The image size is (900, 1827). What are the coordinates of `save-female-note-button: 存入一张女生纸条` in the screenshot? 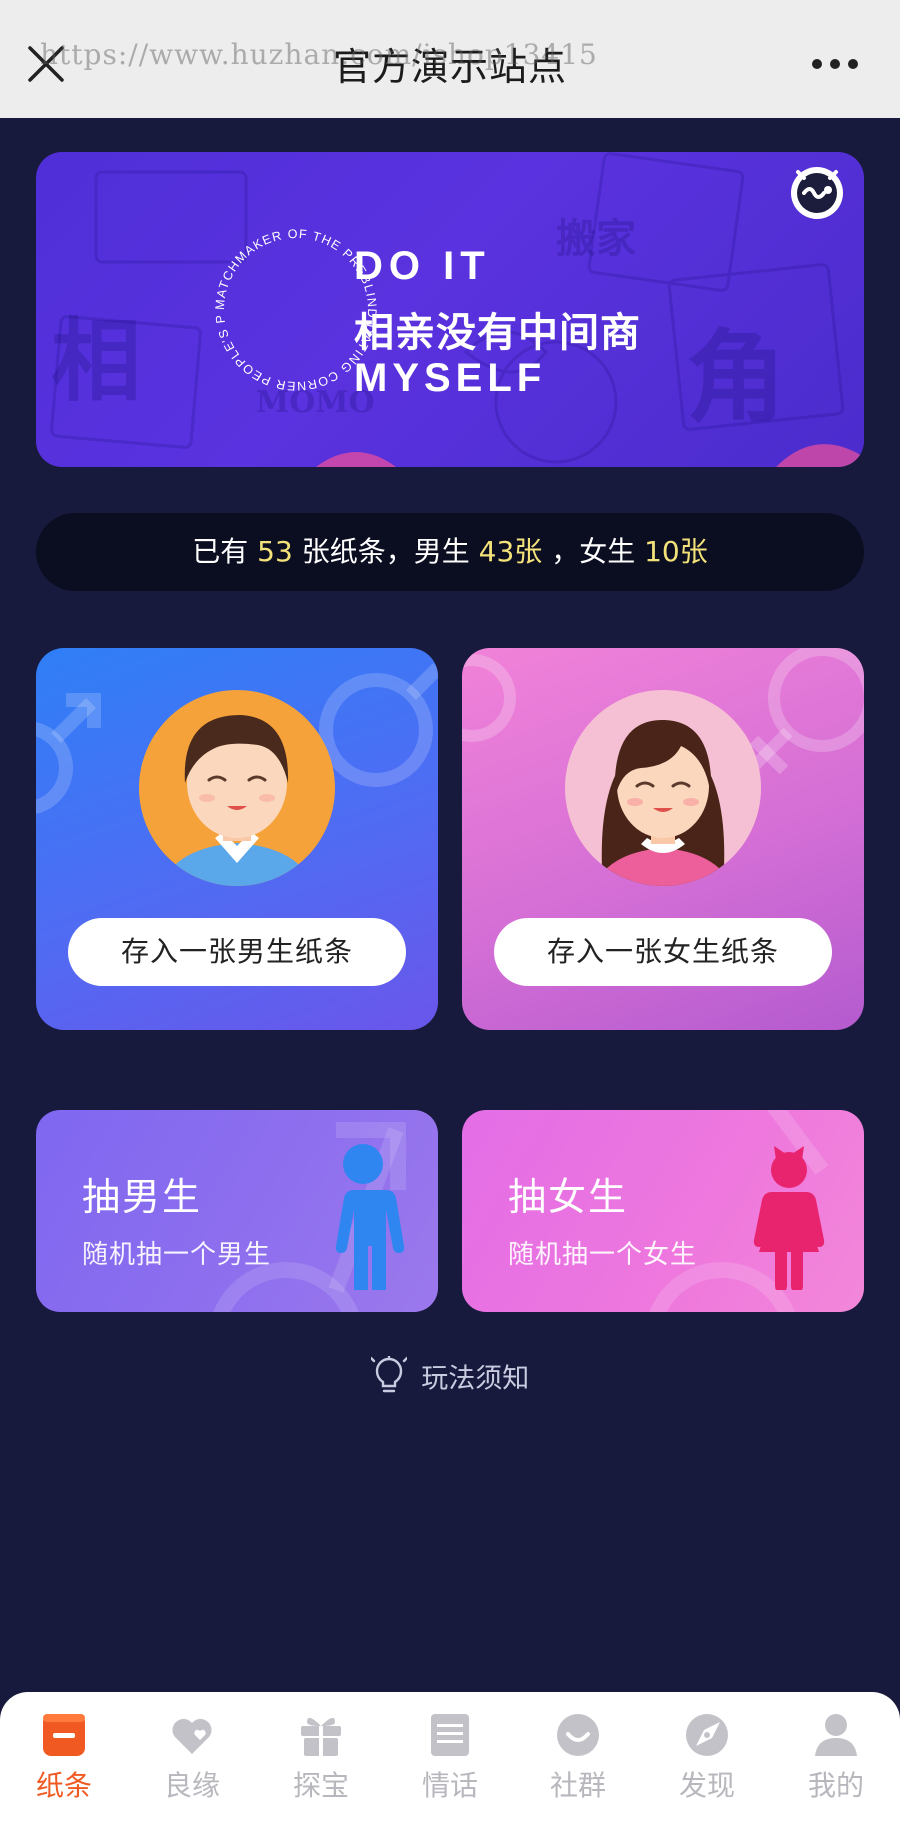 It's located at (663, 952).